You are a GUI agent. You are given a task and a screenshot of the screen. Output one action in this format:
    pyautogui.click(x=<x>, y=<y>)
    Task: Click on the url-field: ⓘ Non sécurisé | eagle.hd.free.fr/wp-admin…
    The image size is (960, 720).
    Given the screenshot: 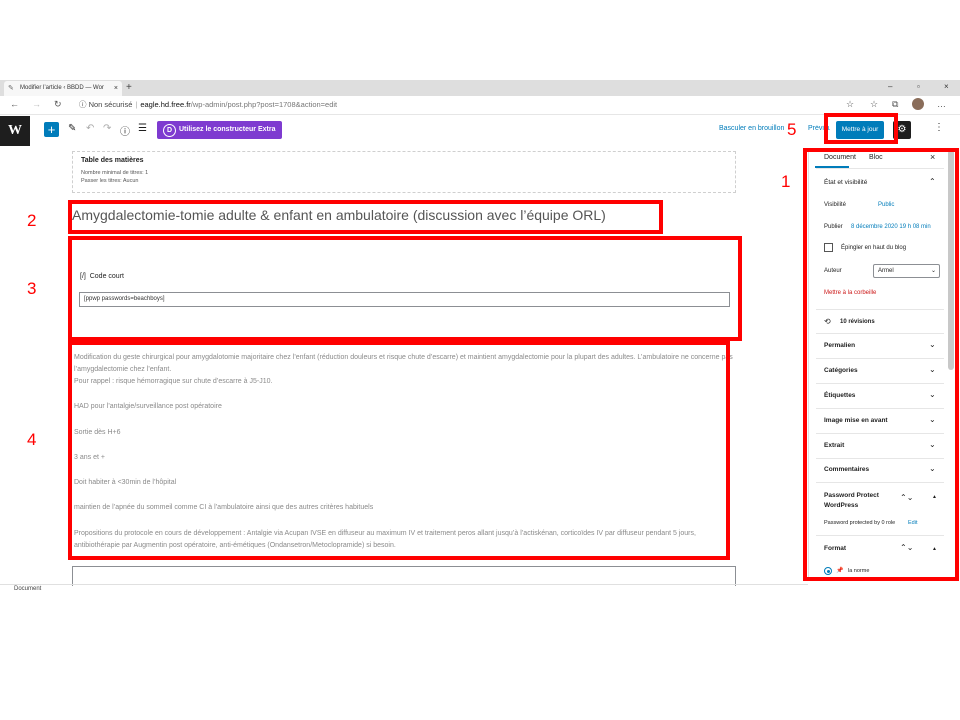 What is the action you would take?
    pyautogui.click(x=208, y=105)
    